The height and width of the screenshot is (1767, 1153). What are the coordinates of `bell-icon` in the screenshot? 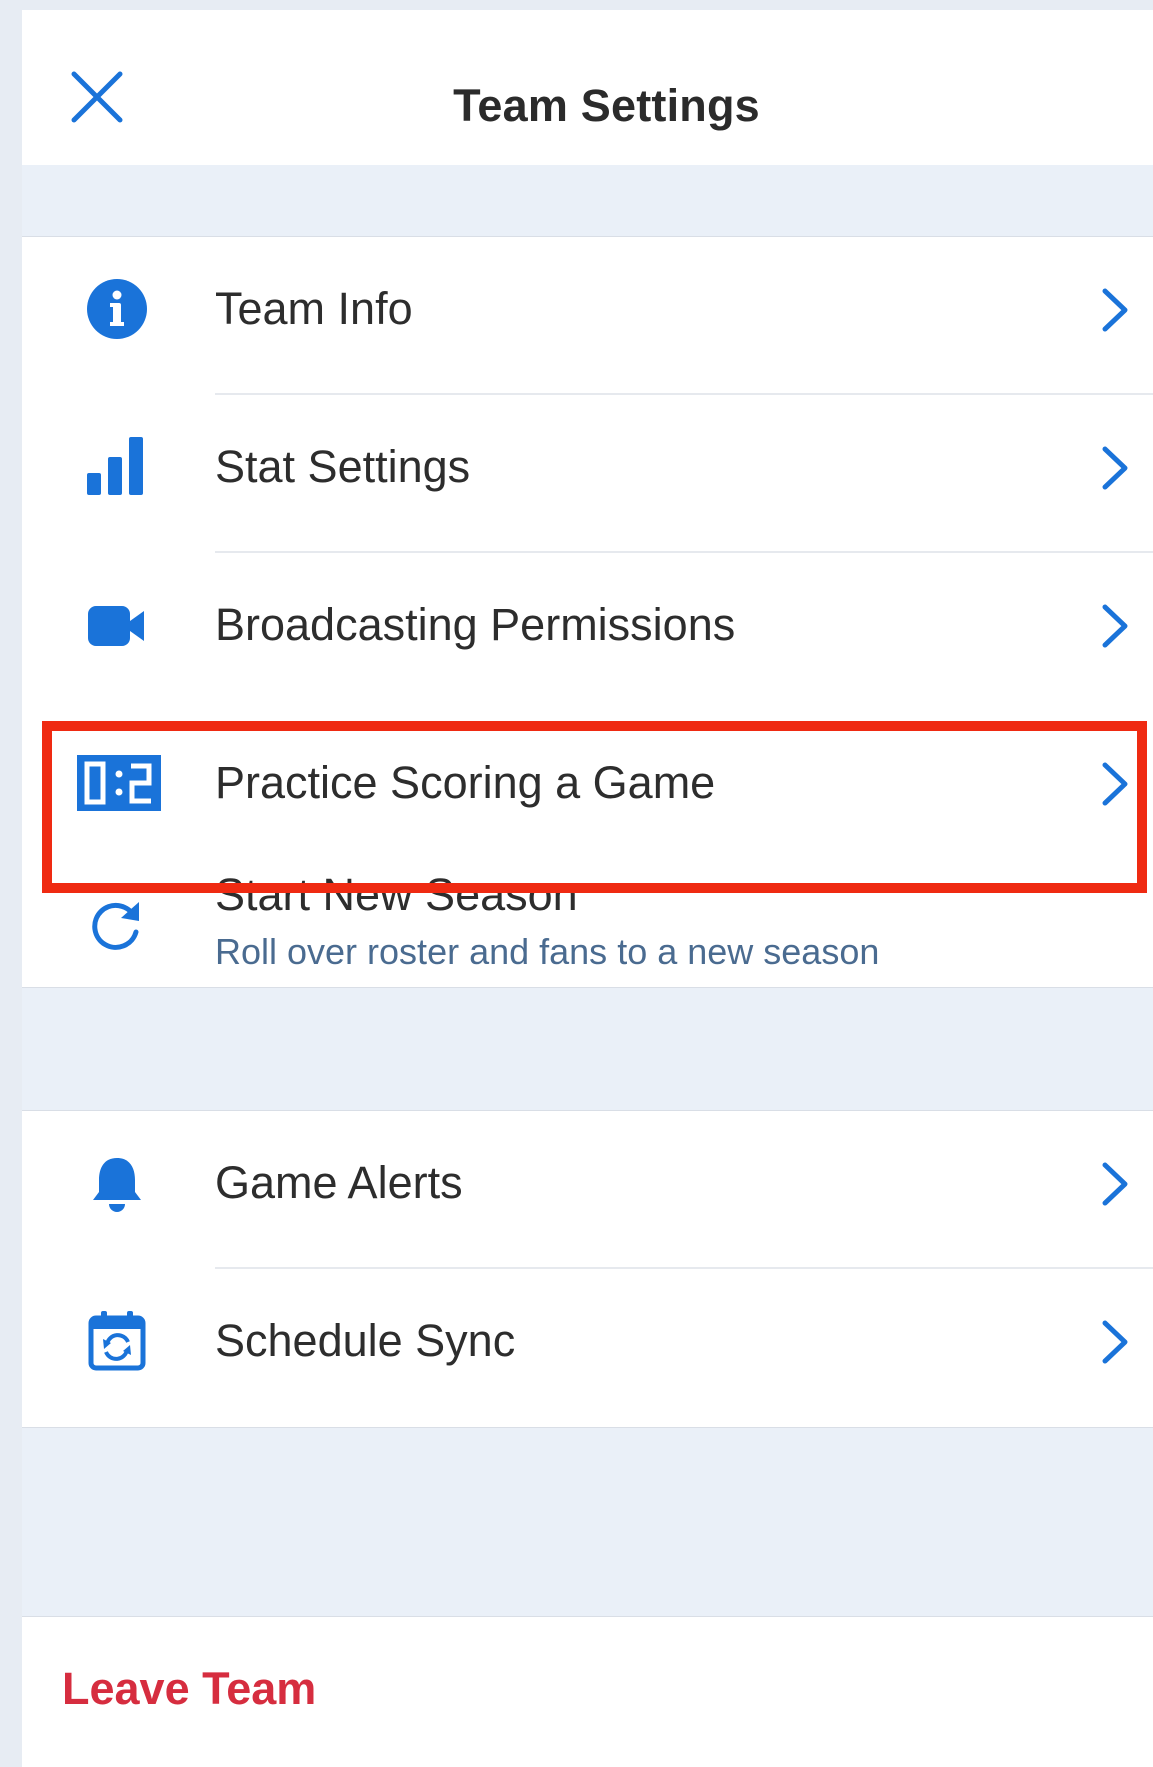 It's located at (117, 1184).